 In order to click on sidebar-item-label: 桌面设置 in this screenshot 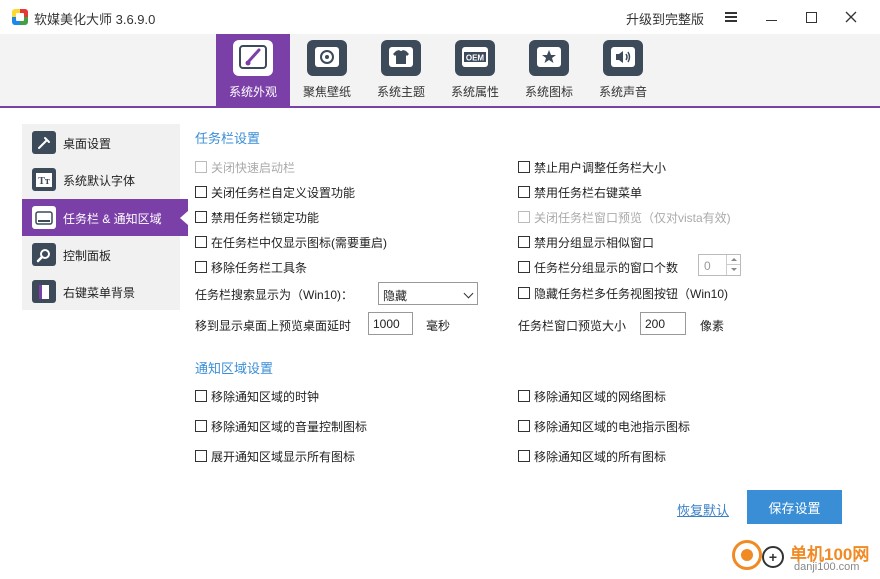, I will do `click(87, 144)`.